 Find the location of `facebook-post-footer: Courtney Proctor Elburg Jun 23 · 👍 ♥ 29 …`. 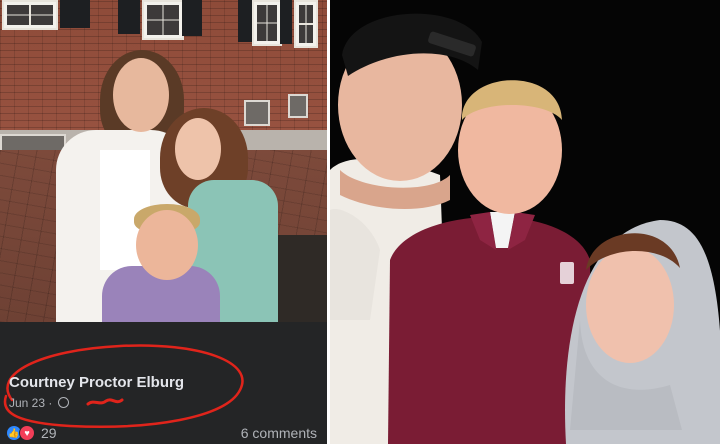

facebook-post-footer: Courtney Proctor Elburg Jun 23 · 👍 ♥ 29 … is located at coordinates (163, 383).